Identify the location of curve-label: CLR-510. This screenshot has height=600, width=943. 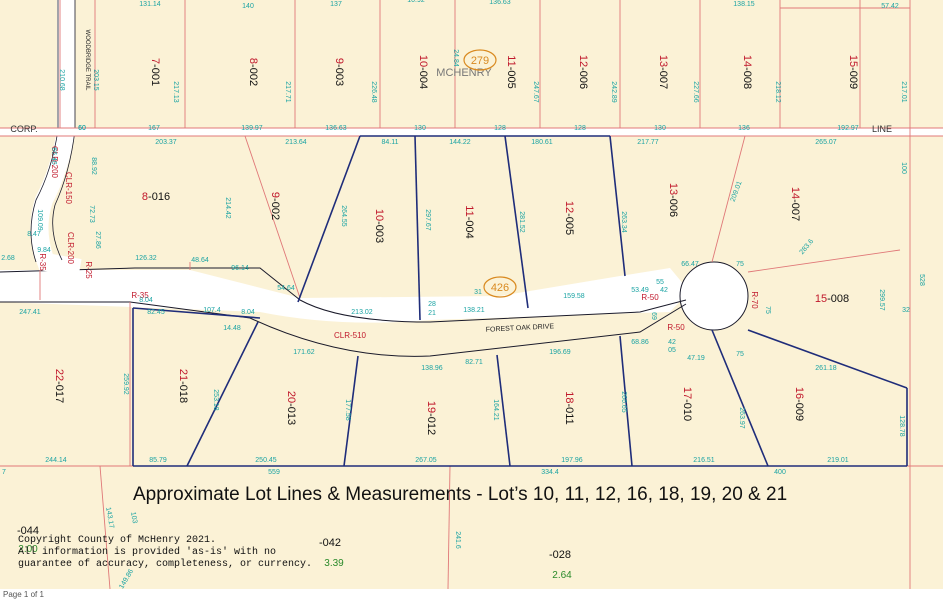
(350, 335).